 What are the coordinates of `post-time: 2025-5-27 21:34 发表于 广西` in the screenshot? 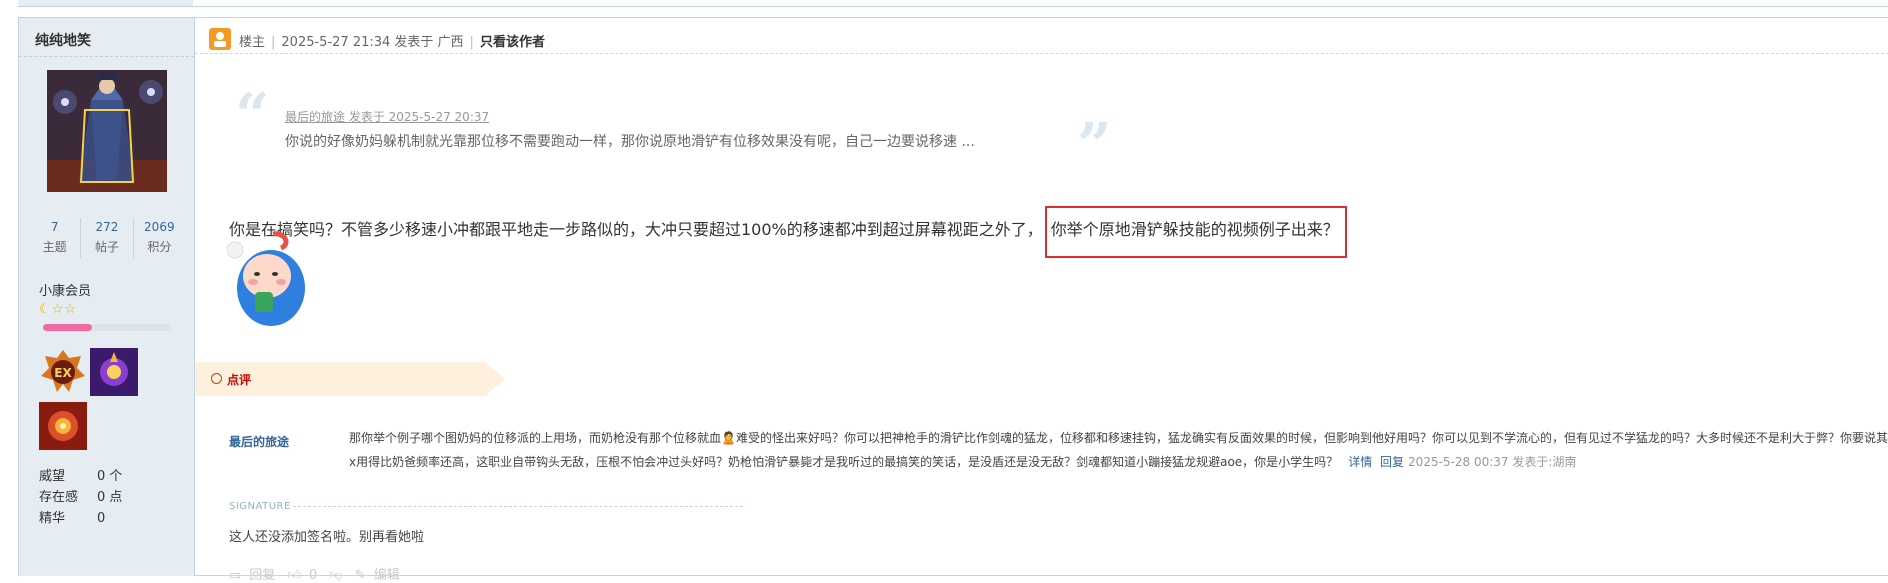 It's located at (372, 42).